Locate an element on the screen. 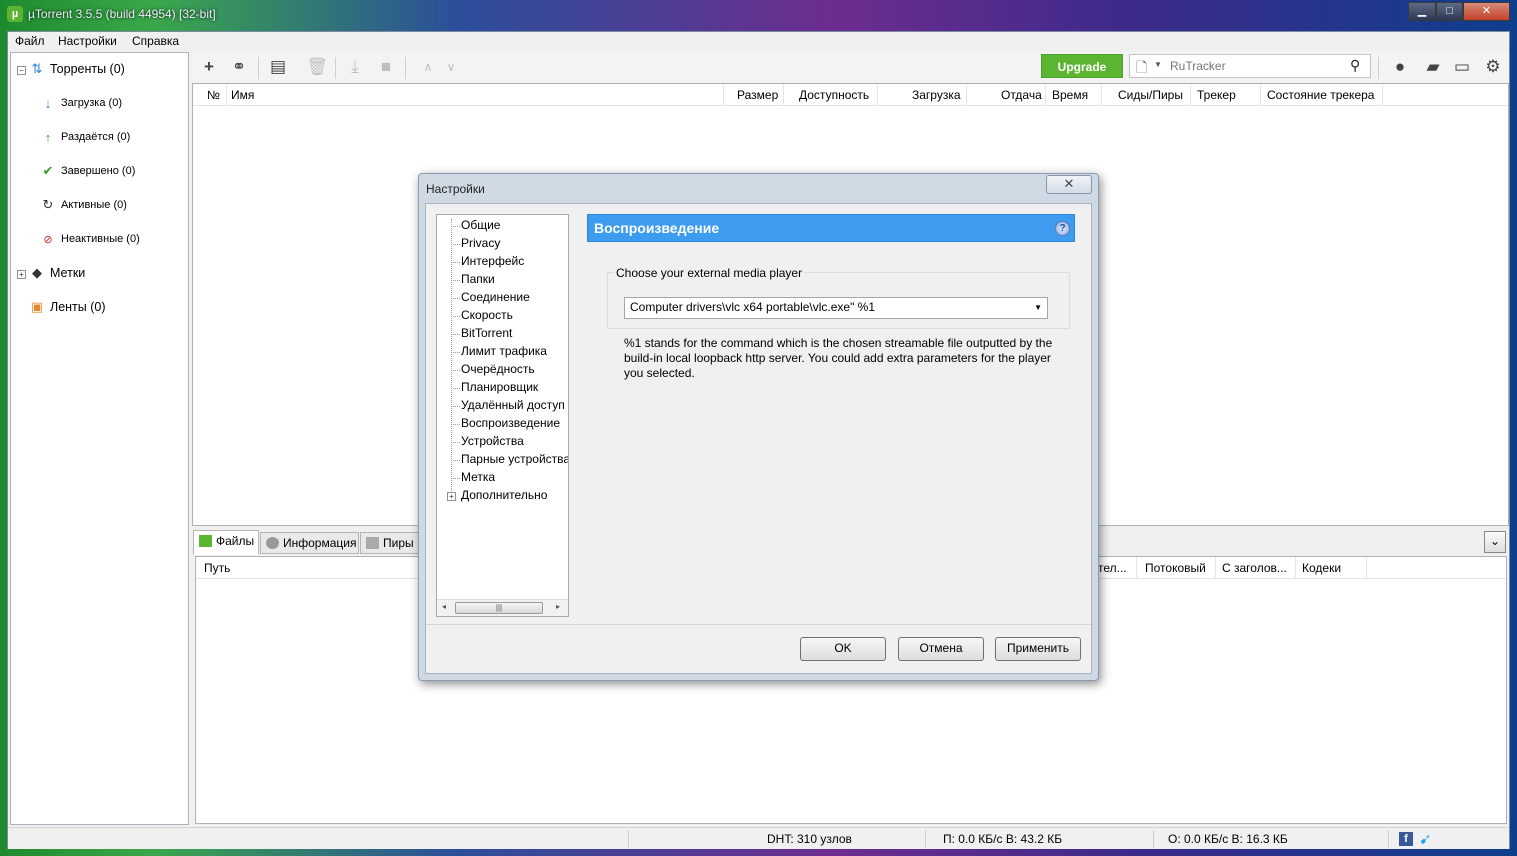  expand-advanced-toggle: + is located at coordinates (451, 496).